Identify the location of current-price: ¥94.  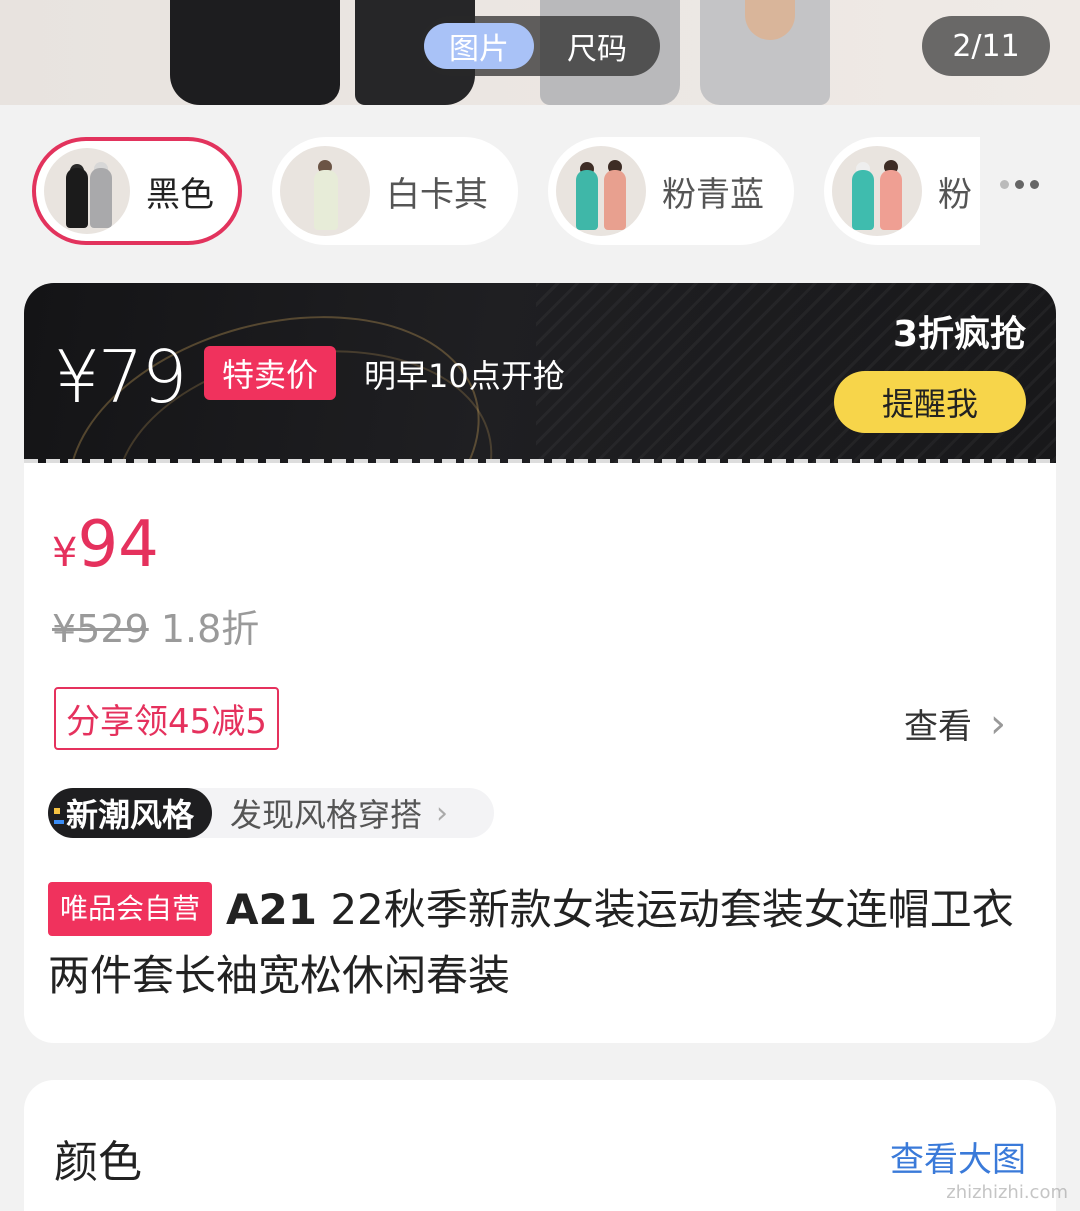
(105, 545).